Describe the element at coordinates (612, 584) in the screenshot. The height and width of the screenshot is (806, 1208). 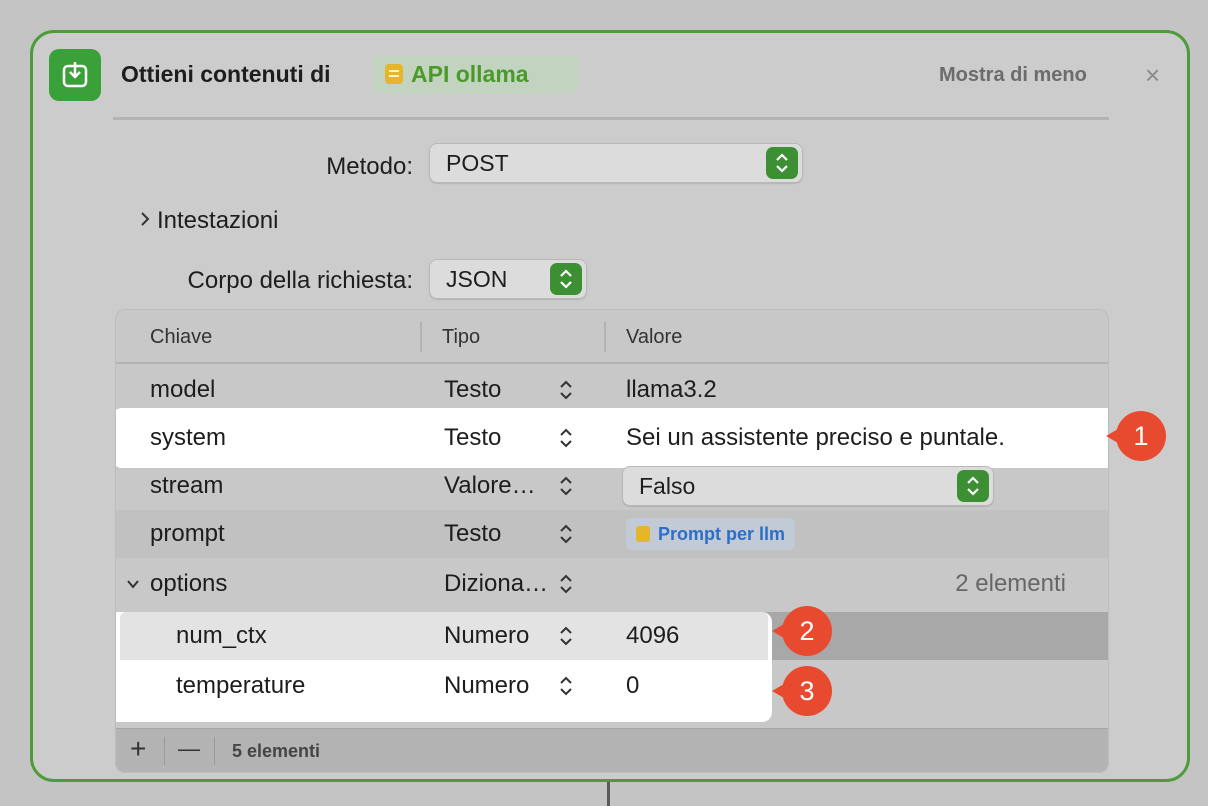
I see `table-row: options Diziona… 2 elementi` at that location.